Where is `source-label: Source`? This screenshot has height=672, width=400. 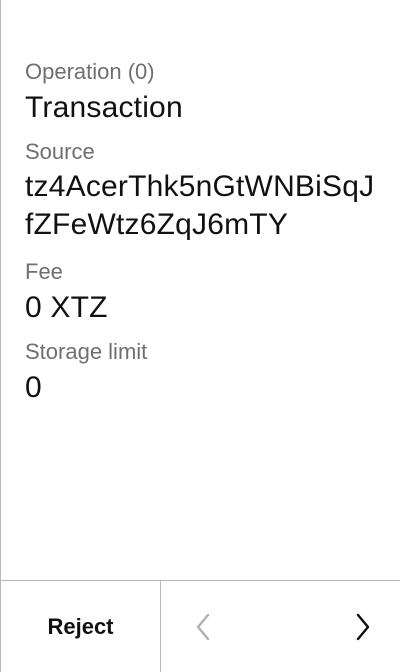
source-label: Source is located at coordinates (60, 151).